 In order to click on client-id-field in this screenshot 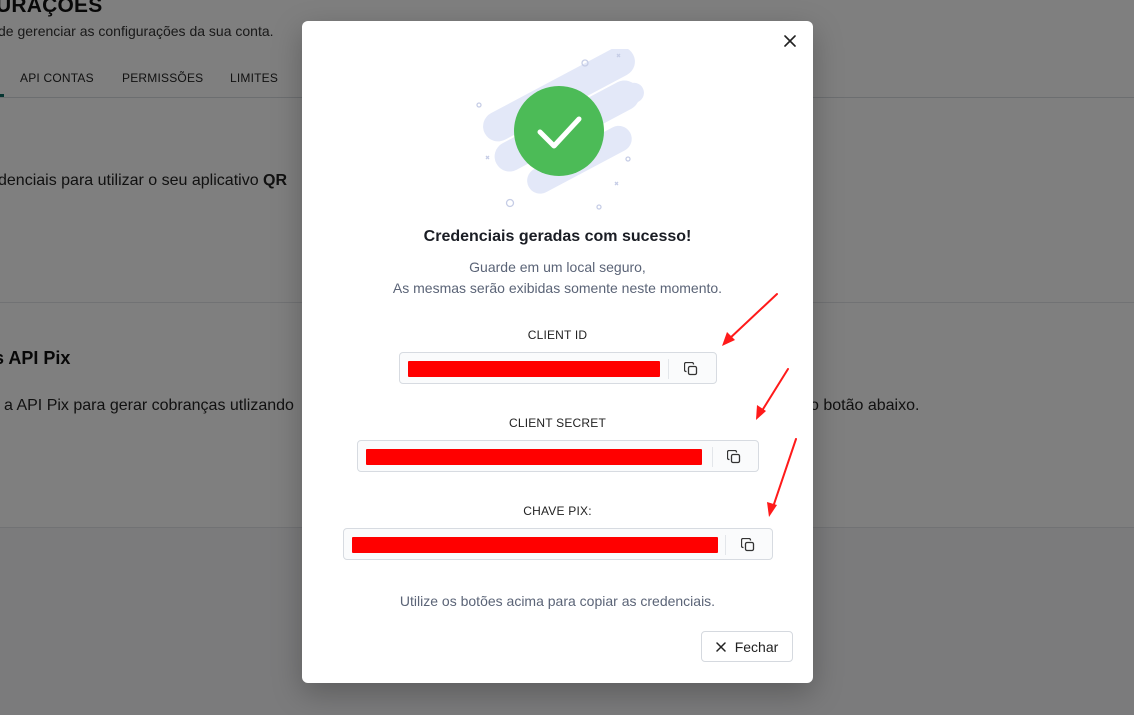, I will do `click(558, 368)`.